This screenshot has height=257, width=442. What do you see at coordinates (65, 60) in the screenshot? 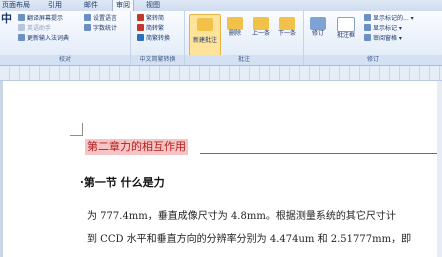
I see `group-label-proofing: 校对` at bounding box center [65, 60].